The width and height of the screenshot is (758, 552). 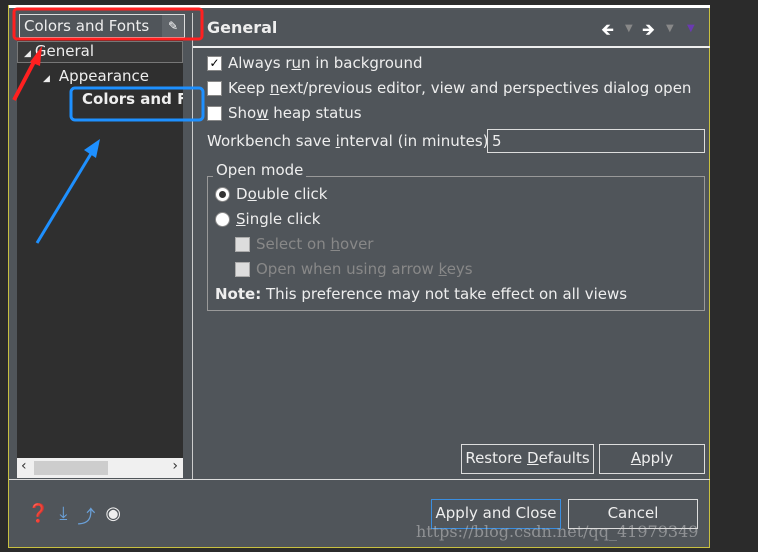 I want to click on help-icon: ❓, so click(x=38, y=516).